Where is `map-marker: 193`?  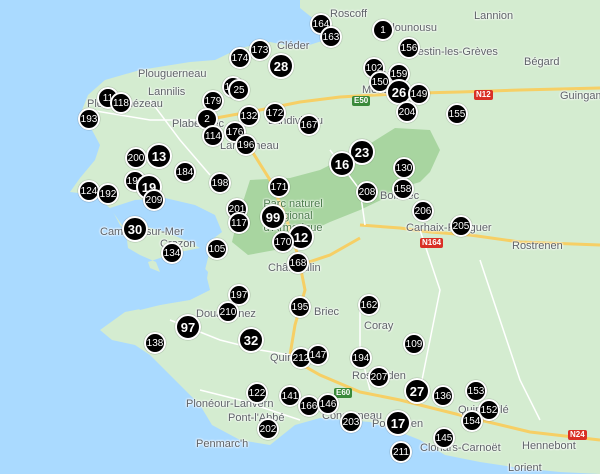 map-marker: 193 is located at coordinates (89, 119).